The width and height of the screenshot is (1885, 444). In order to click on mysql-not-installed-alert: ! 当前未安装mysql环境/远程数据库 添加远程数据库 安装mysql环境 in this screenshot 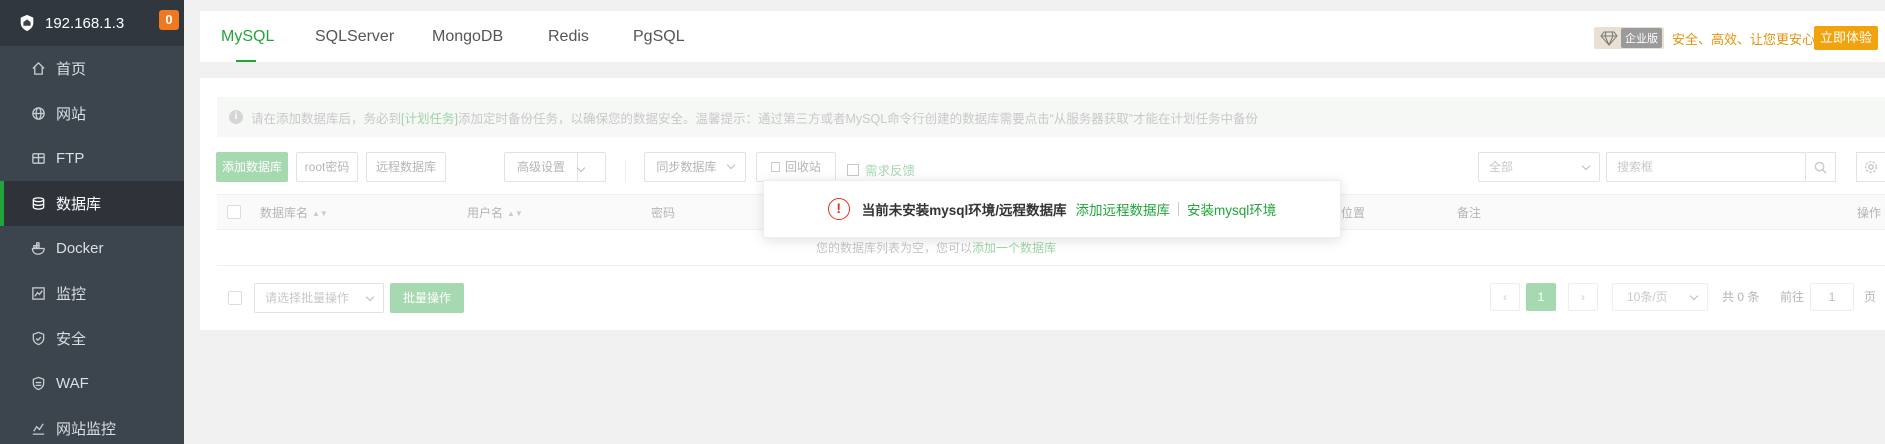, I will do `click(1052, 209)`.